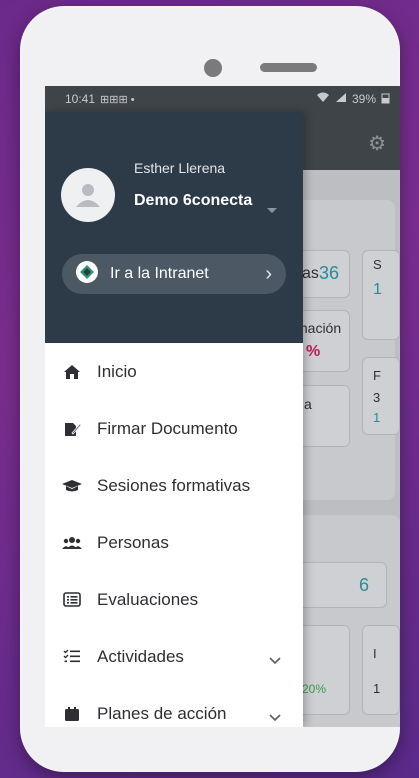 The image size is (419, 778). I want to click on dashboard-tile: S 1, so click(381, 295).